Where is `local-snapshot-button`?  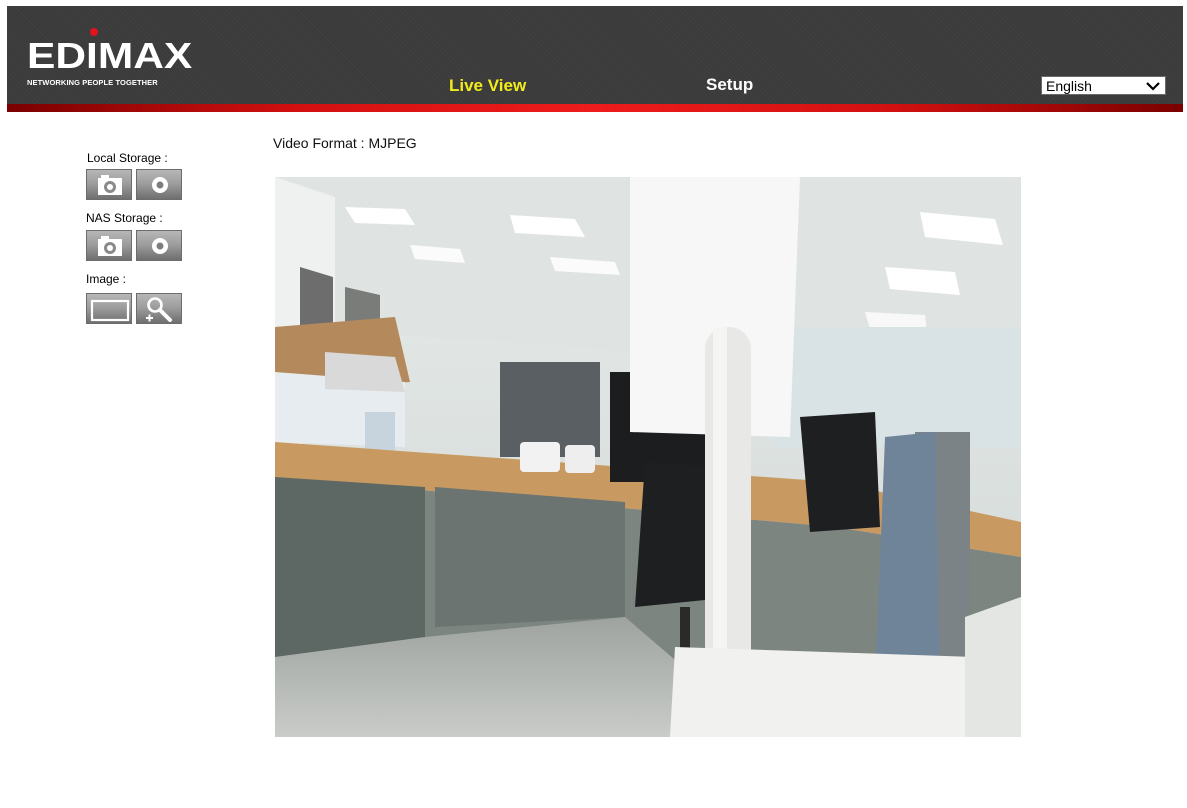
local-snapshot-button is located at coordinates (109, 184).